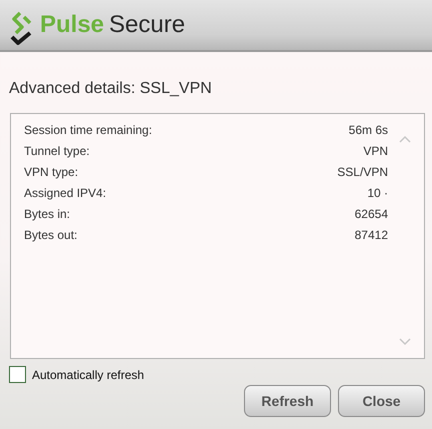 The width and height of the screenshot is (432, 429). I want to click on detail-value: 62654, so click(371, 215).